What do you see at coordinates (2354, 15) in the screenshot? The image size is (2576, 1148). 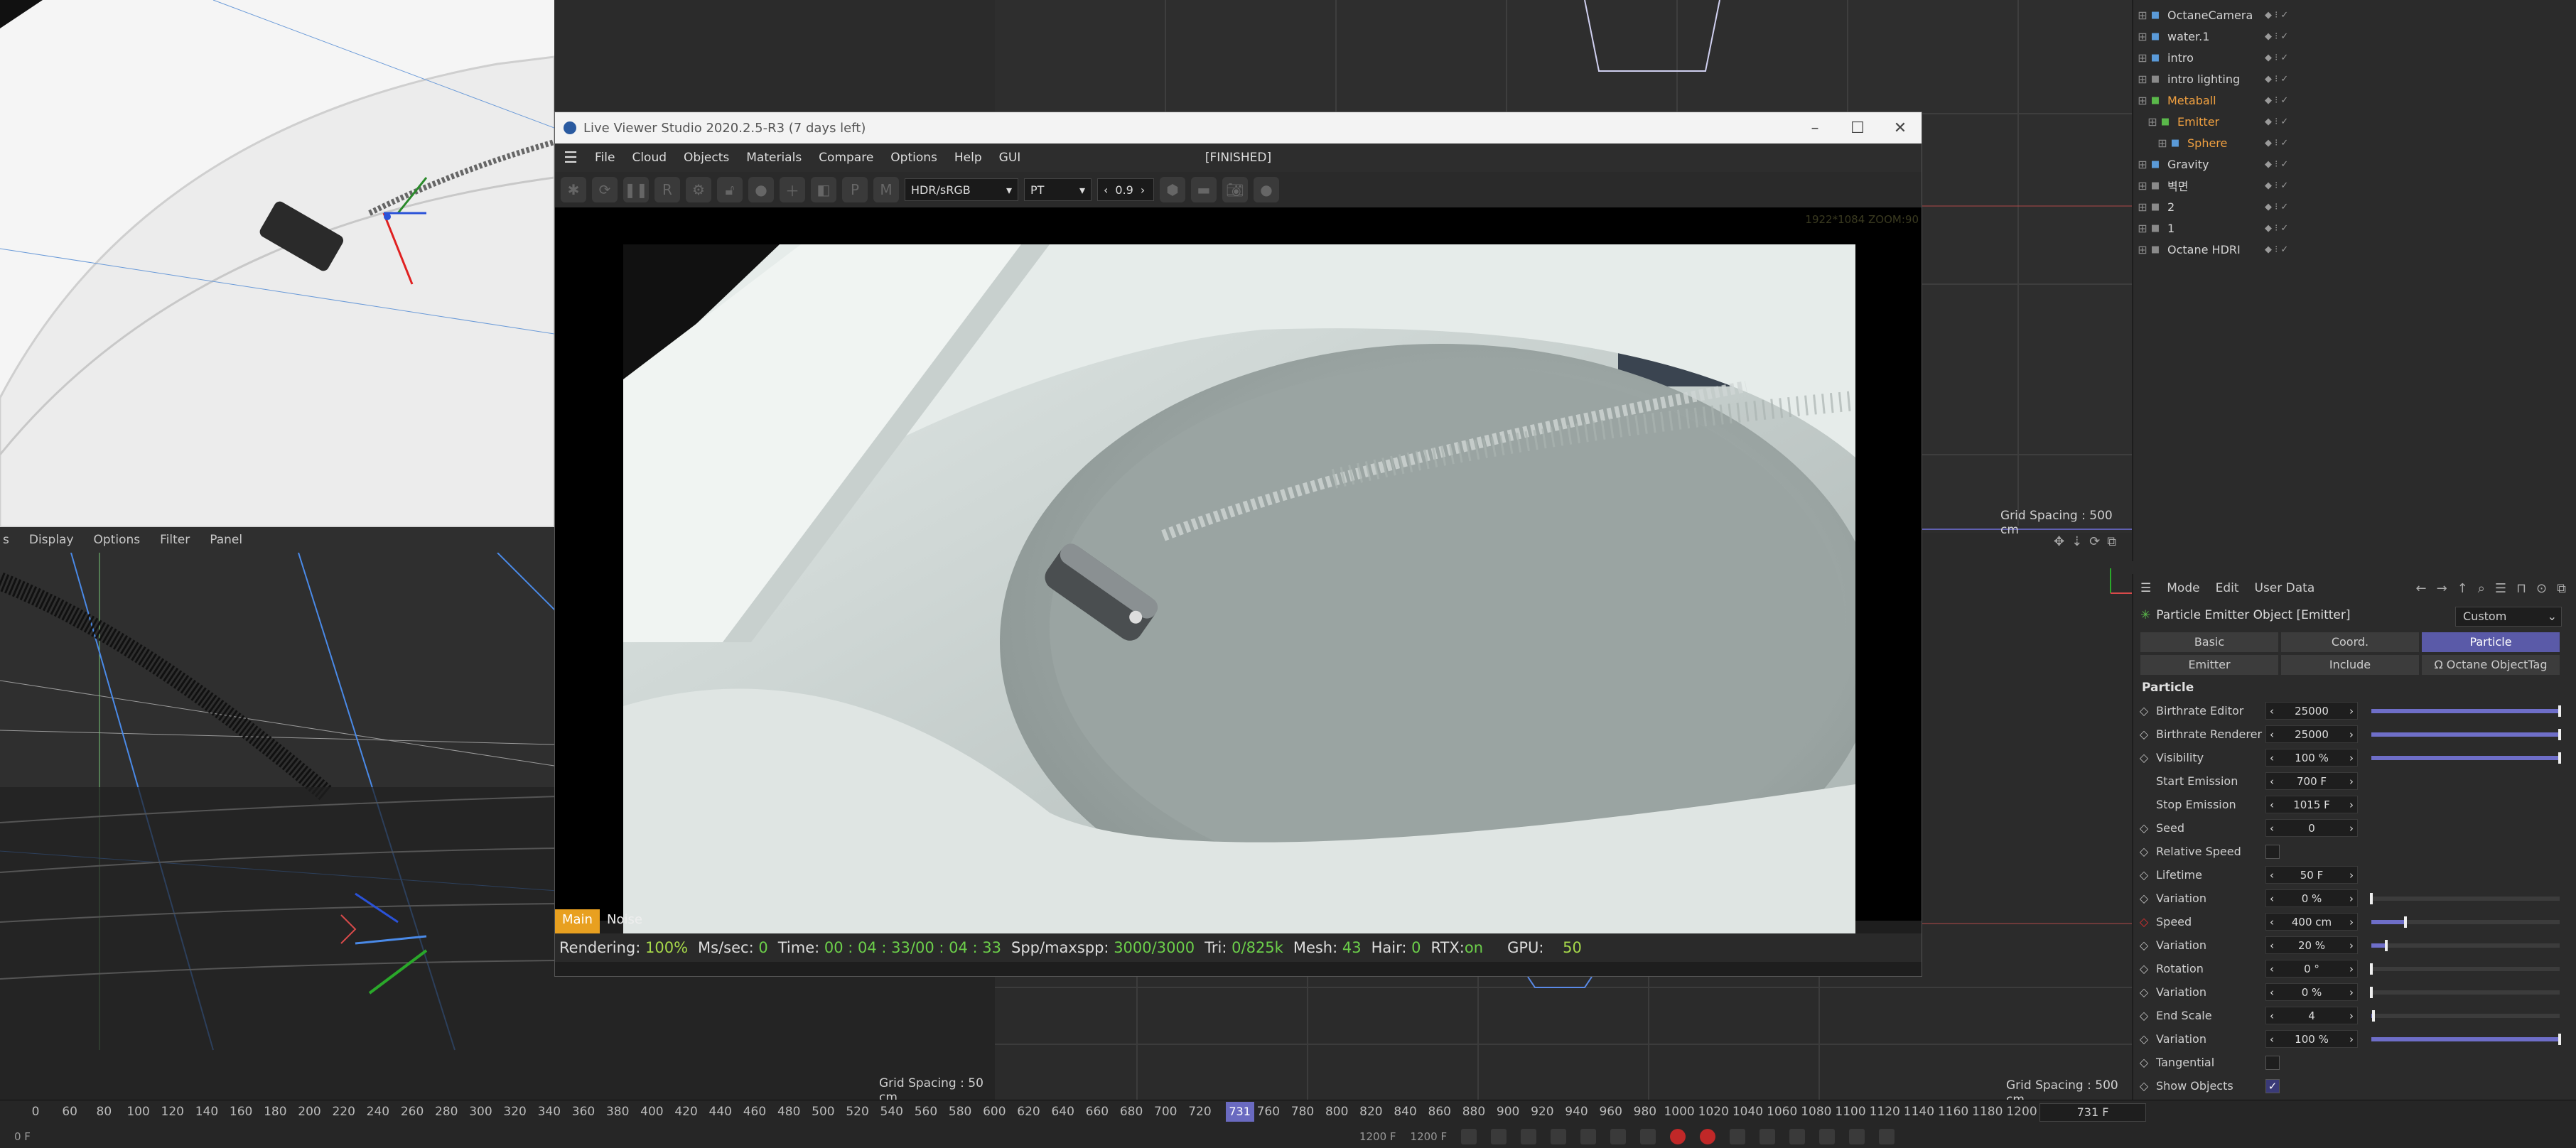 I see `object-row: ⊞ ■ OctaneCamera ◆ ⁝ ✓` at bounding box center [2354, 15].